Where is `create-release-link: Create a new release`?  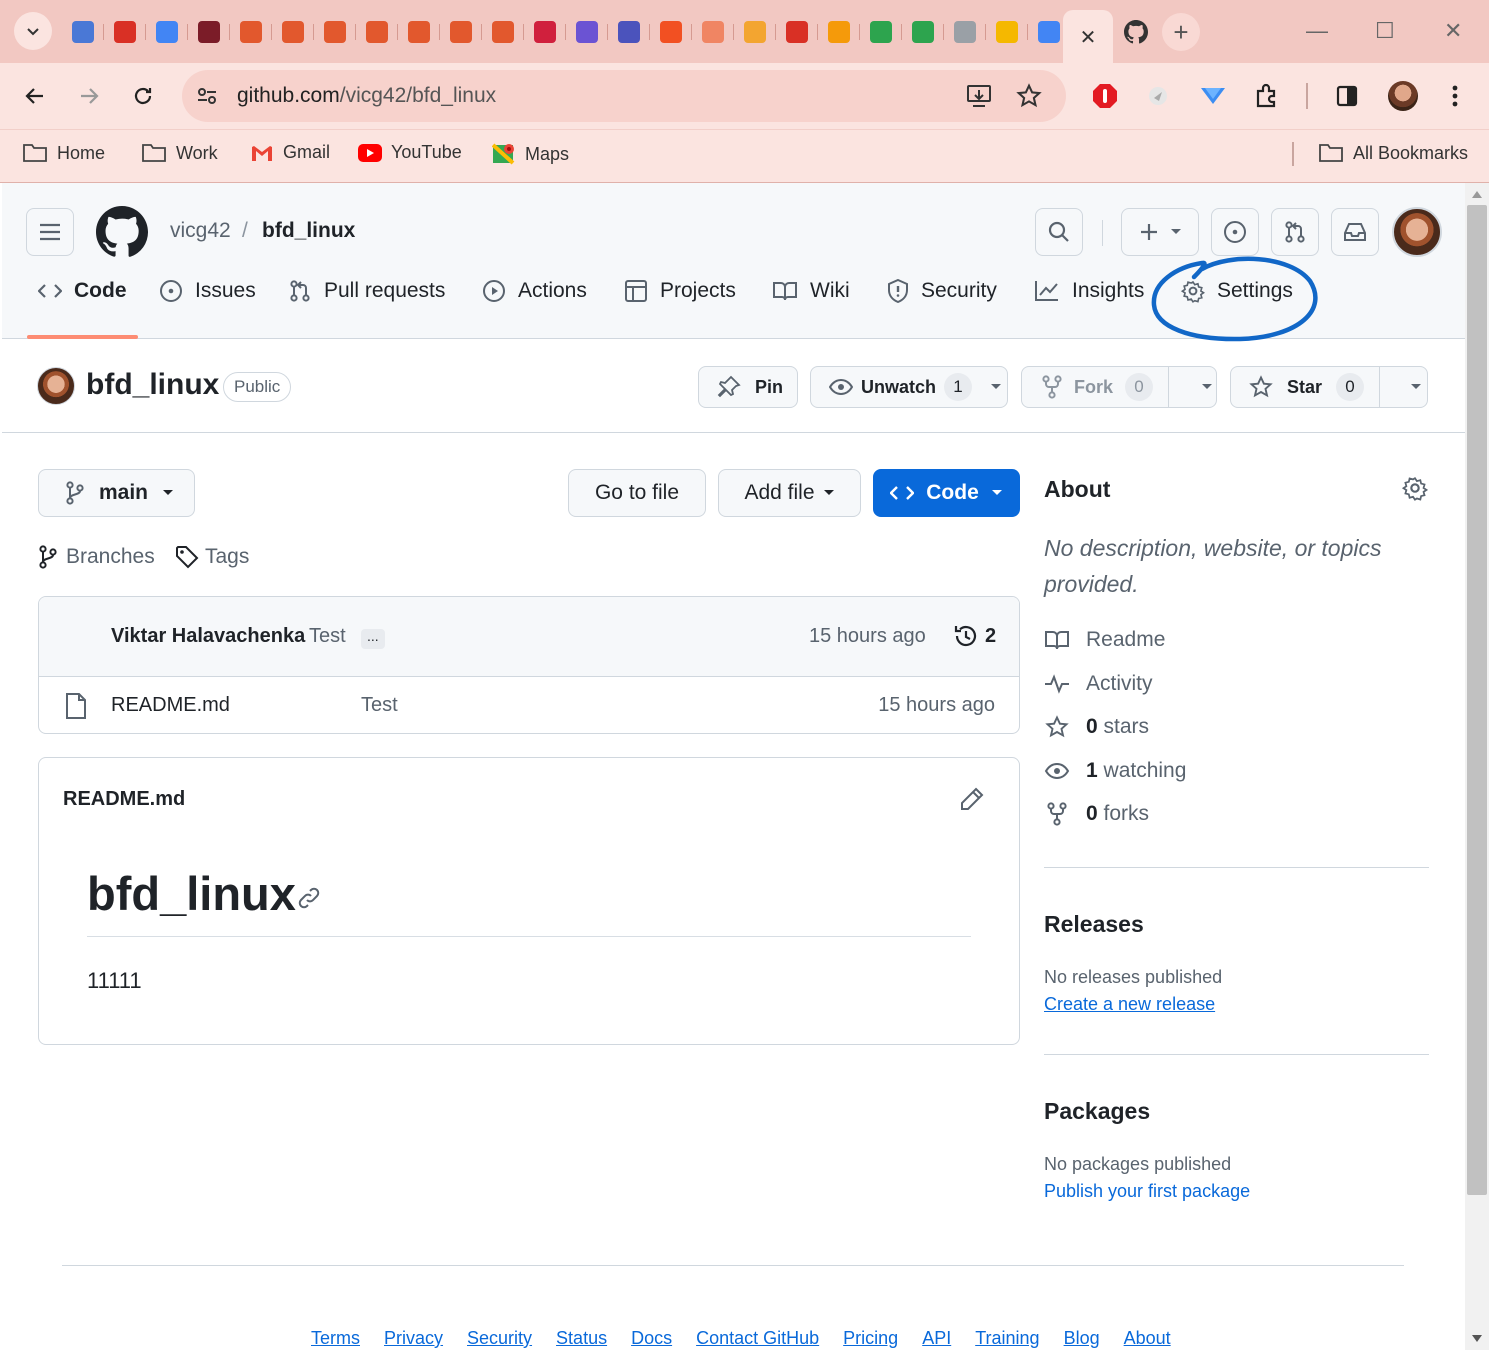 create-release-link: Create a new release is located at coordinates (1129, 1004).